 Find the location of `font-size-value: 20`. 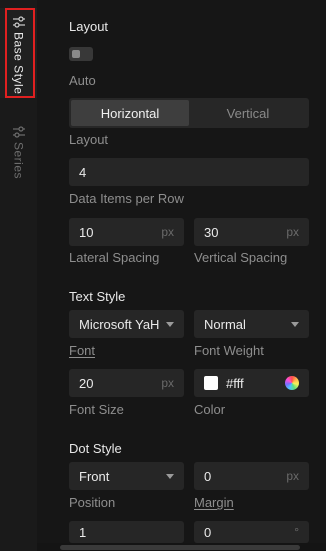

font-size-value: 20 is located at coordinates (86, 383).